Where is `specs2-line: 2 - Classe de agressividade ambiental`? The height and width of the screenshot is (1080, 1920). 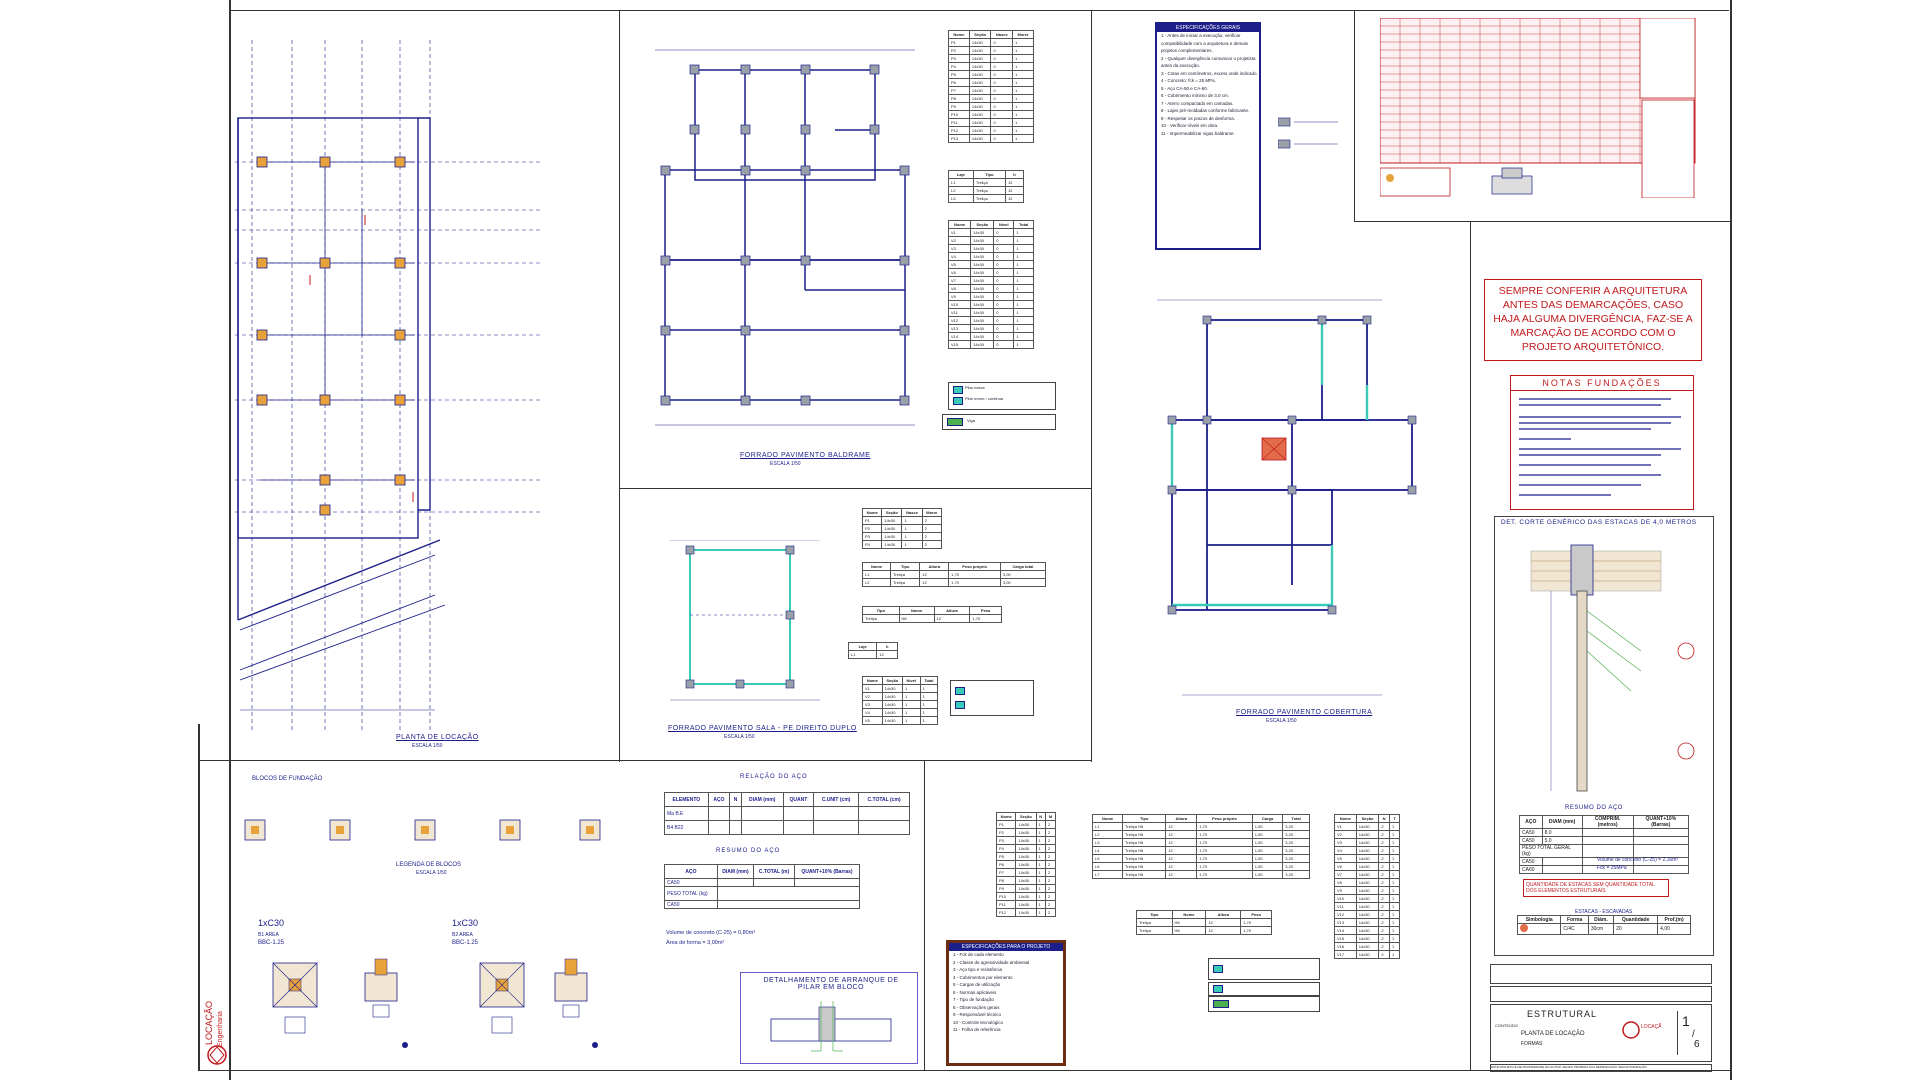
specs2-line: 2 - Classe de agressividade ambiental is located at coordinates (991, 962).